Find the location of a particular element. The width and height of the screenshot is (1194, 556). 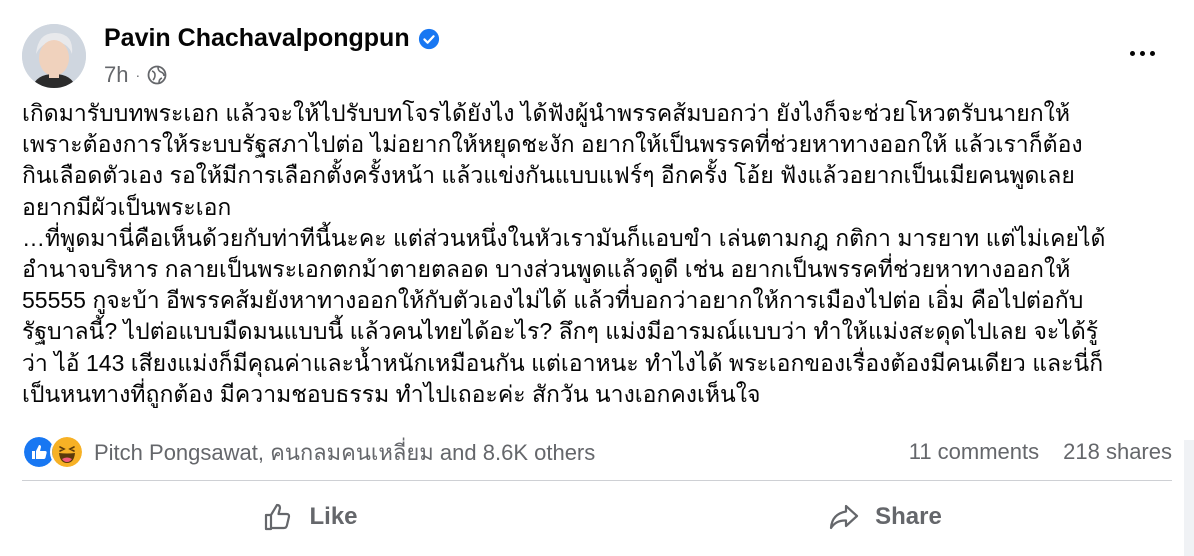

avatar-image is located at coordinates (54, 56).